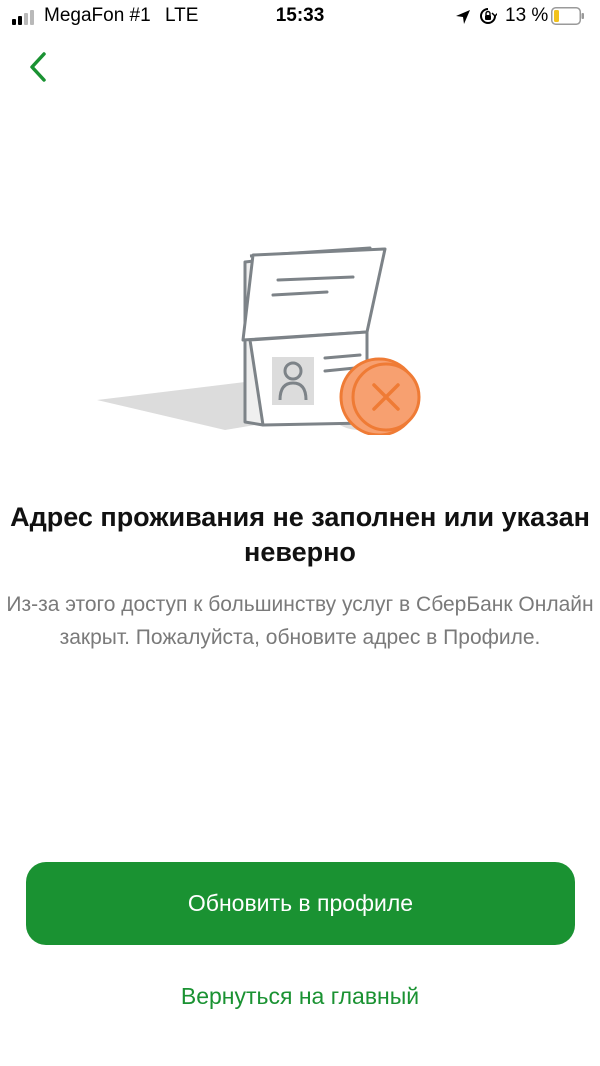 The width and height of the screenshot is (600, 1066). I want to click on back-button, so click(40, 68).